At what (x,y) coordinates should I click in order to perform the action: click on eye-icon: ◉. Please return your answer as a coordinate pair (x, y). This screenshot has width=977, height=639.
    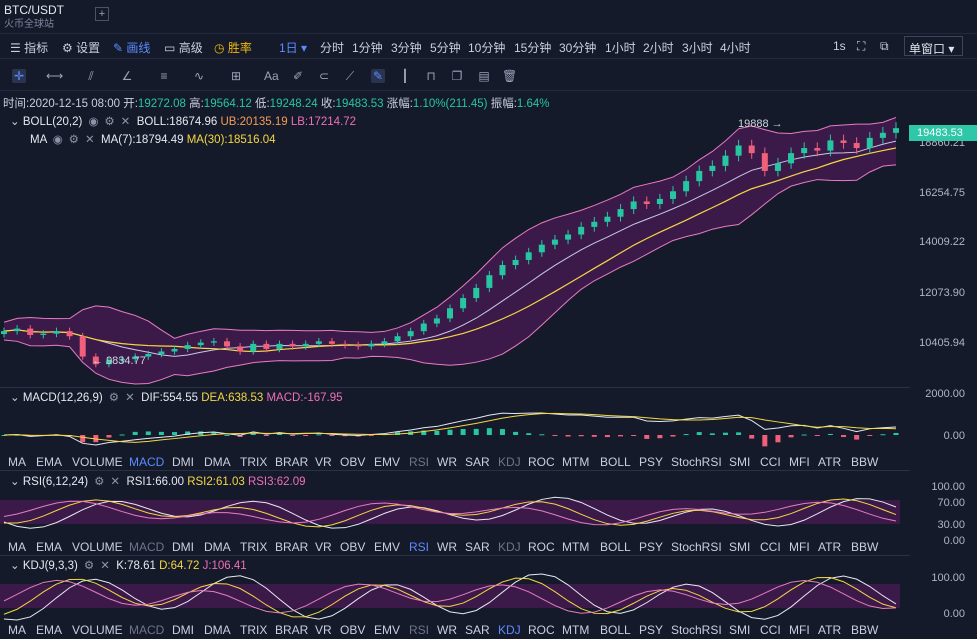
    Looking at the image, I should click on (58, 139).